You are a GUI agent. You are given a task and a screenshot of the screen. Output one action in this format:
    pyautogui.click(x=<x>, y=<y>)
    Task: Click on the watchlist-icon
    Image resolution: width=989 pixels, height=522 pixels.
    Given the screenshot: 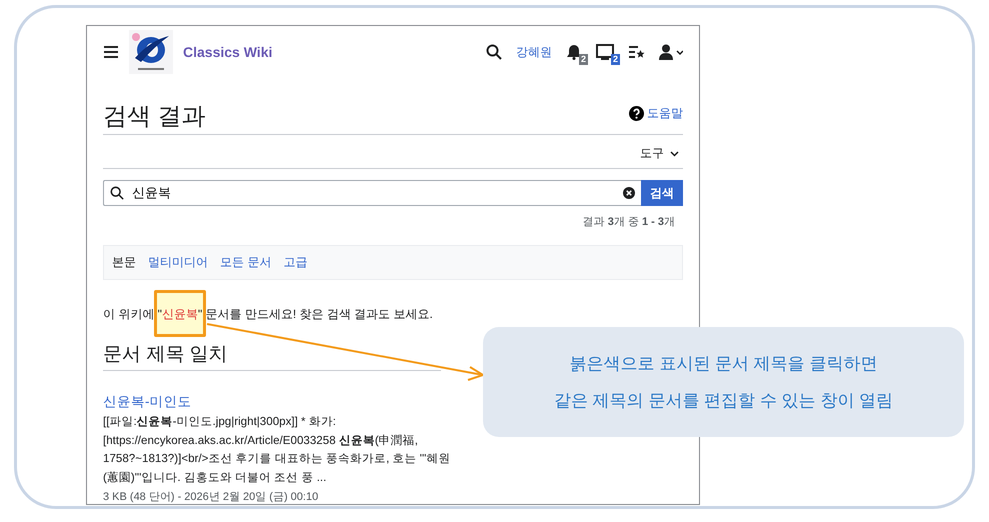 What is the action you would take?
    pyautogui.click(x=636, y=52)
    